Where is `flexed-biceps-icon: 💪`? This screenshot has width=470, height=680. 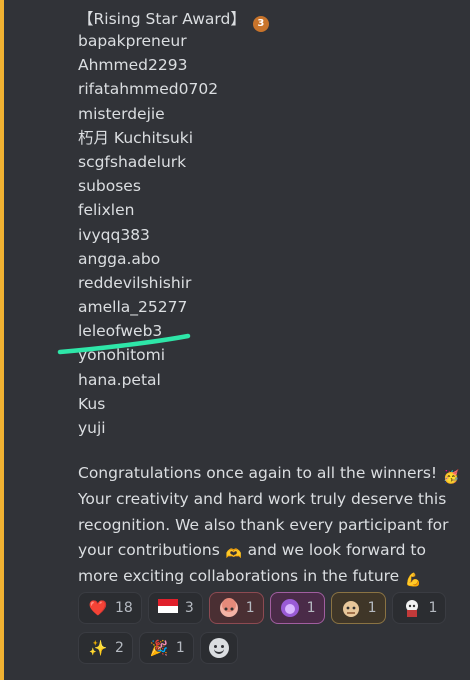 flexed-biceps-icon: 💪 is located at coordinates (413, 580).